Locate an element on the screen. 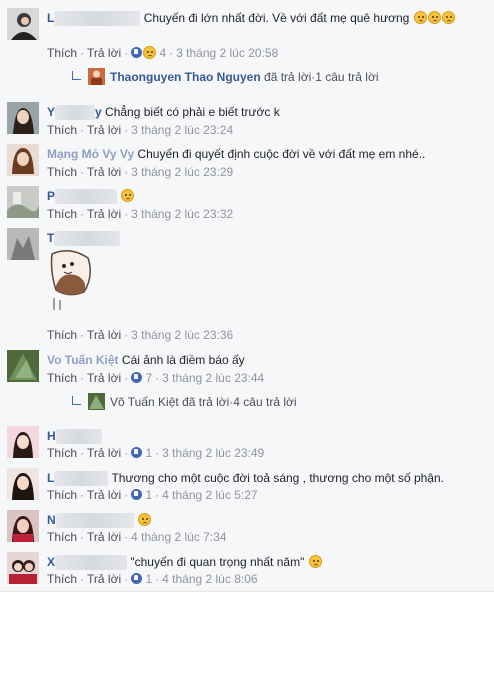  reply-count-link: 4 câu trả lời is located at coordinates (264, 402).